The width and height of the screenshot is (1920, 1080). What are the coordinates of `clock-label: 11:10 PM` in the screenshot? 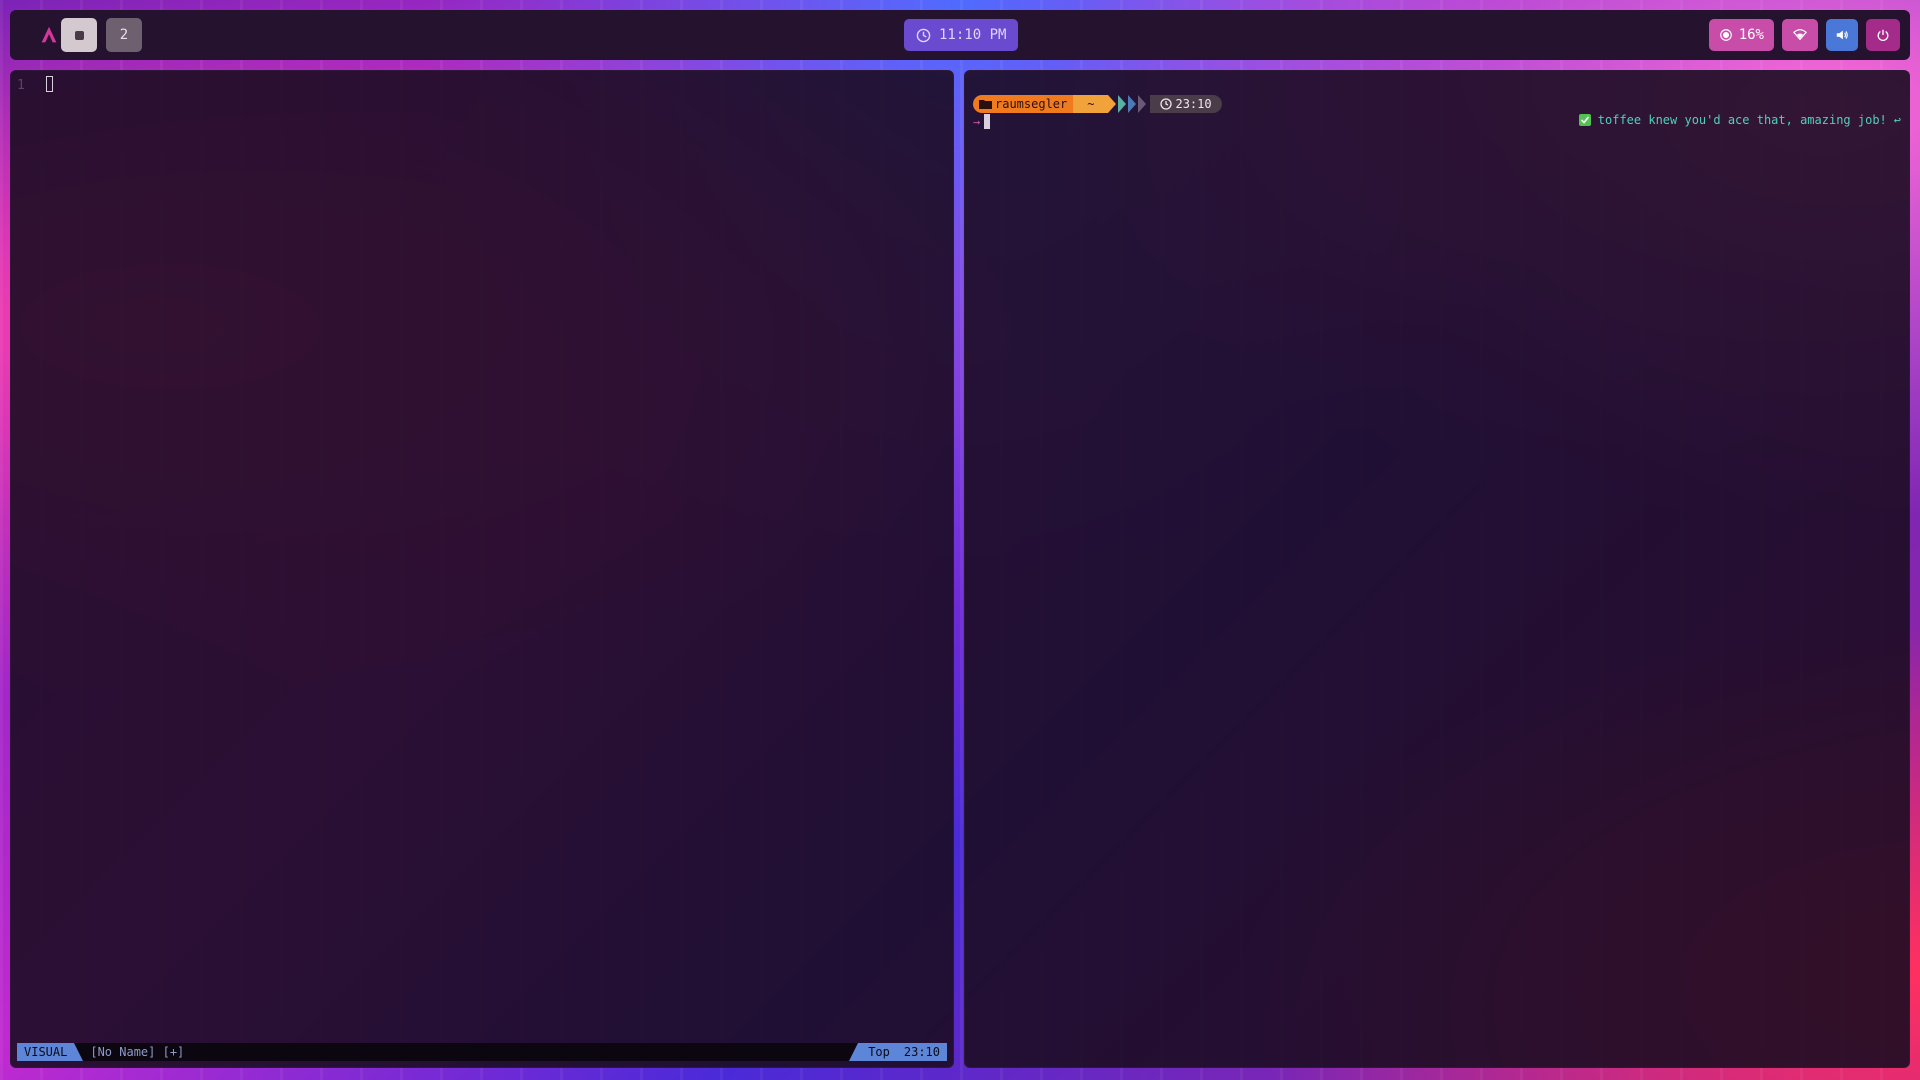 It's located at (973, 35).